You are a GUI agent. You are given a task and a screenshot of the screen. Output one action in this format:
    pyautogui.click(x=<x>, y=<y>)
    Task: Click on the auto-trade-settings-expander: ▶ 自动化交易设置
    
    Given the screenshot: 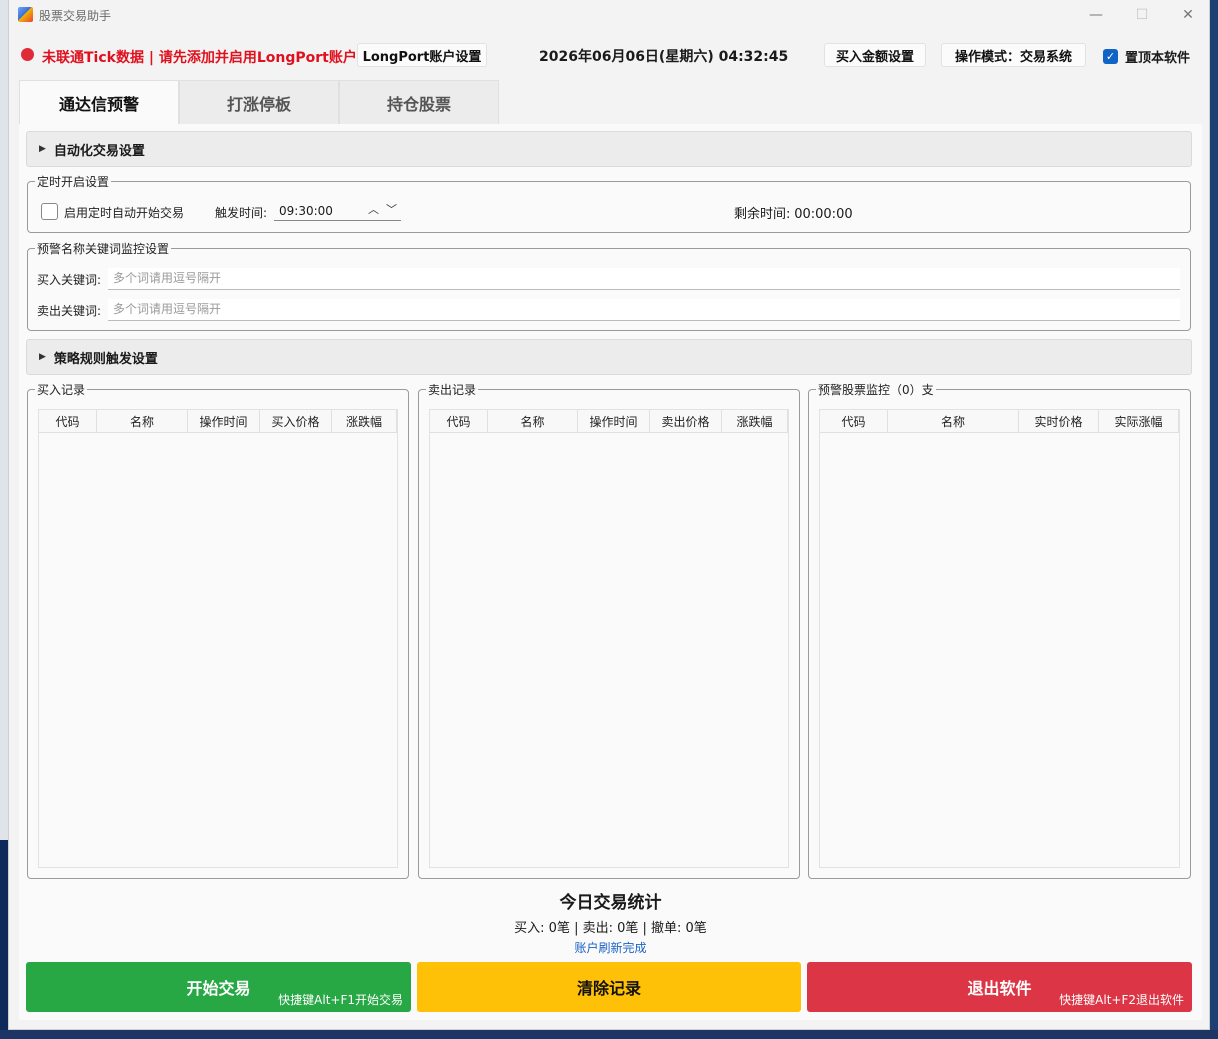 What is the action you would take?
    pyautogui.click(x=609, y=149)
    